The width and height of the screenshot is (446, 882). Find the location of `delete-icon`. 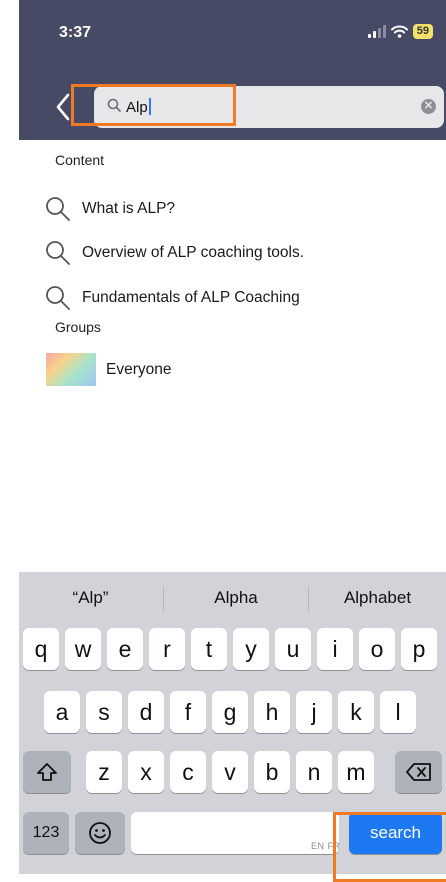

delete-icon is located at coordinates (418, 772).